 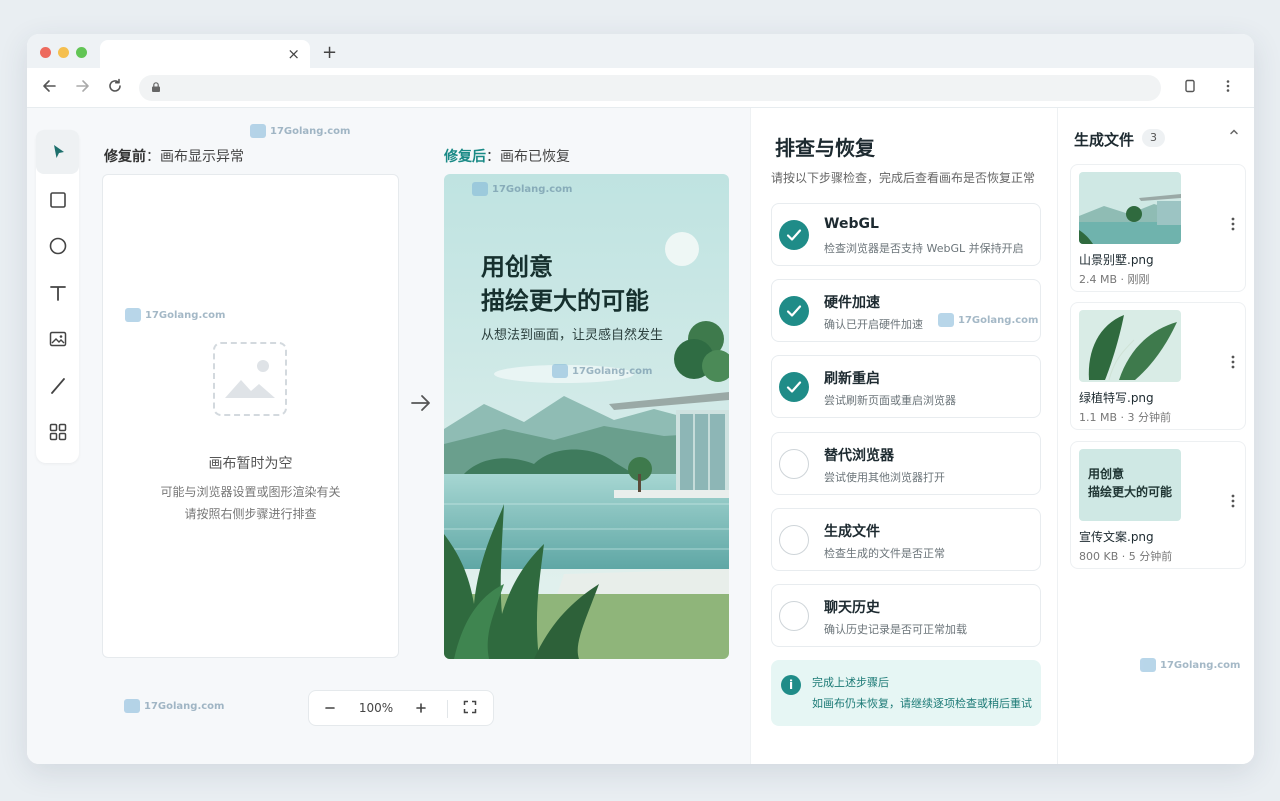 I want to click on circle-icon, so click(x=57, y=246).